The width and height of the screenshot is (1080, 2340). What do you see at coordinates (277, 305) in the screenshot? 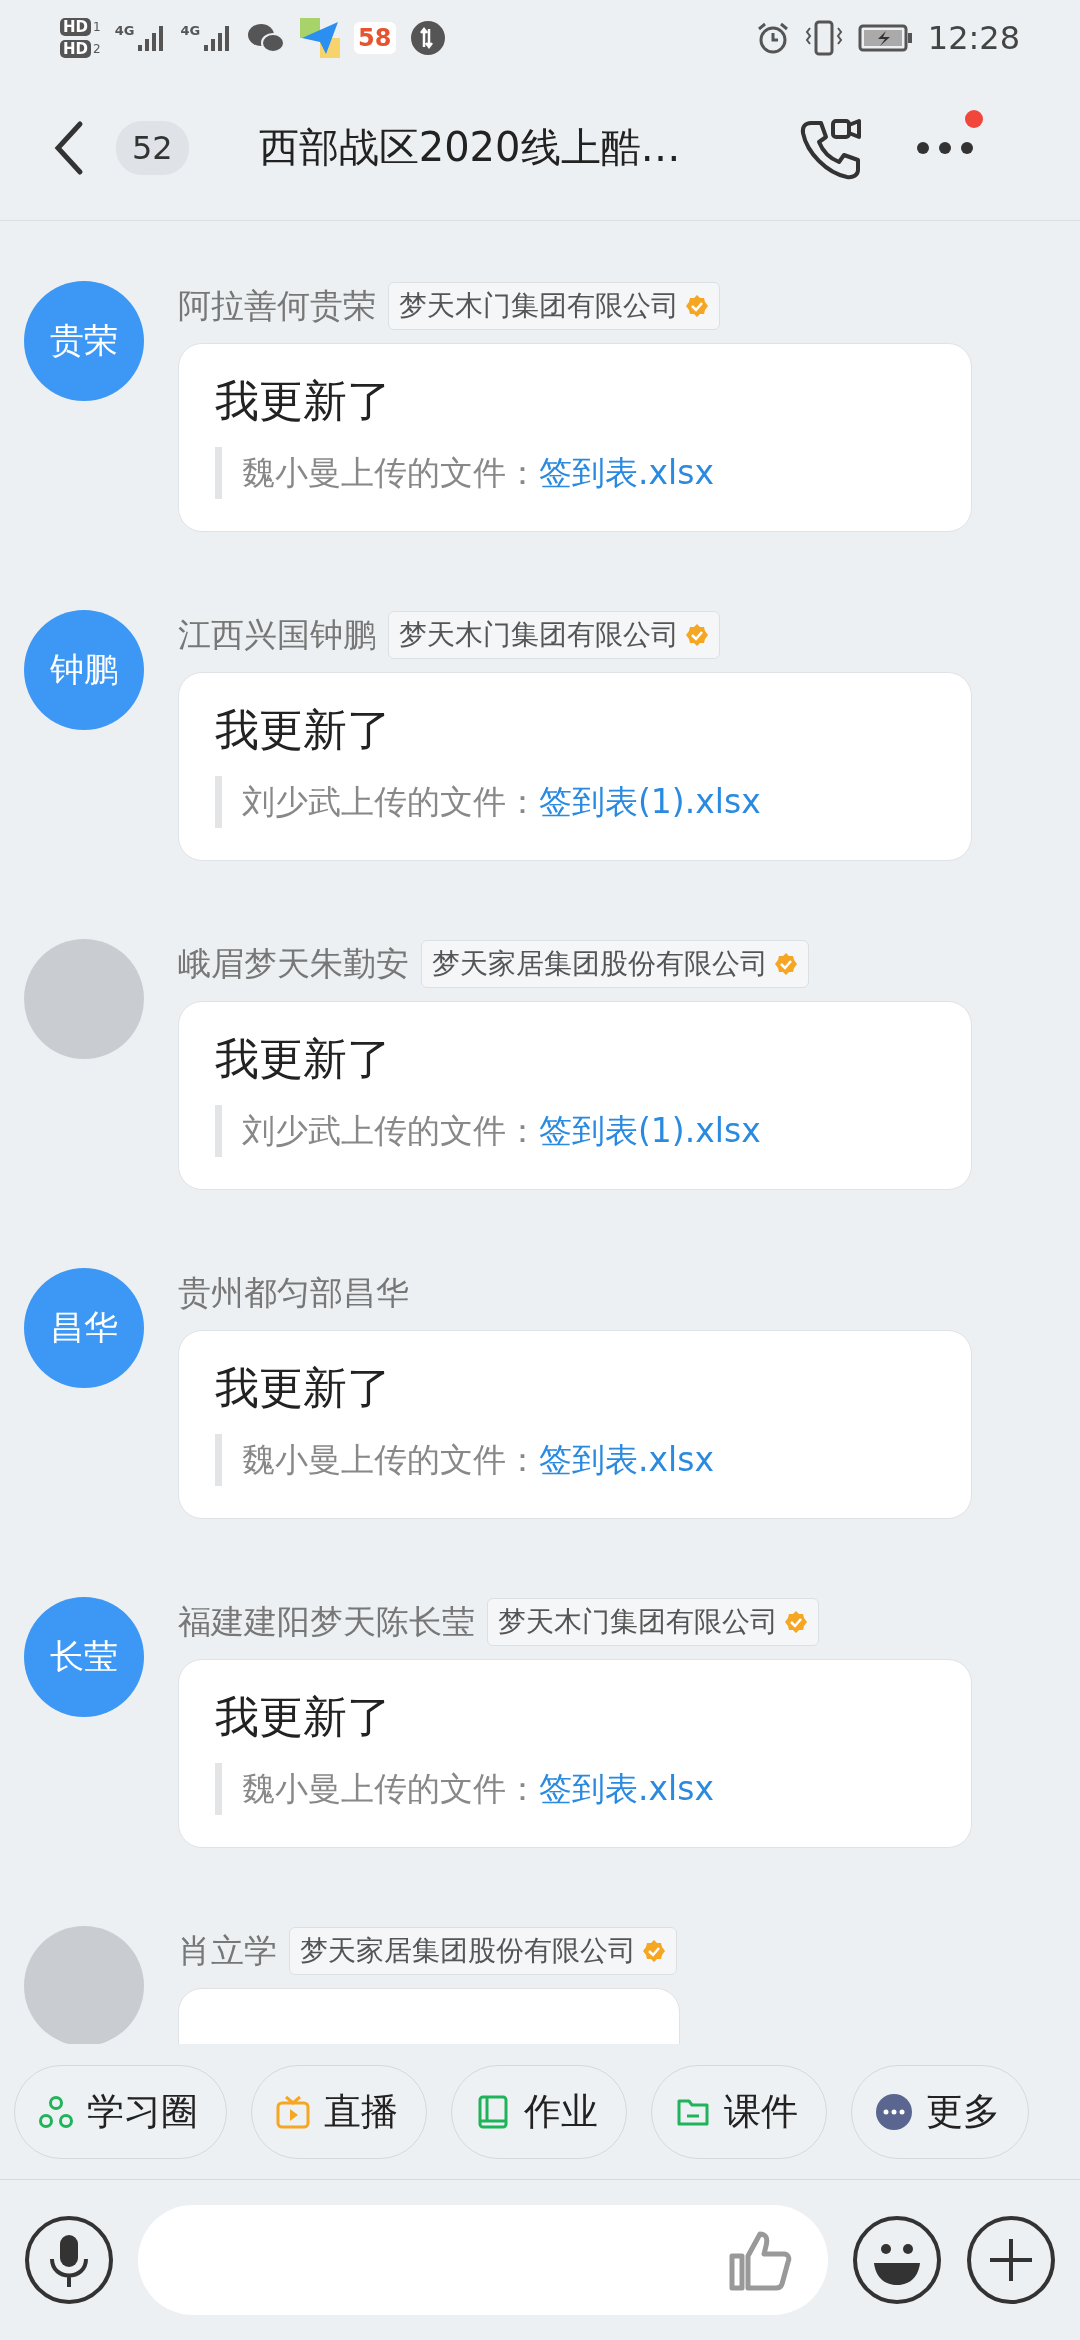
I see `sender-name: 阿拉善何贵荣` at bounding box center [277, 305].